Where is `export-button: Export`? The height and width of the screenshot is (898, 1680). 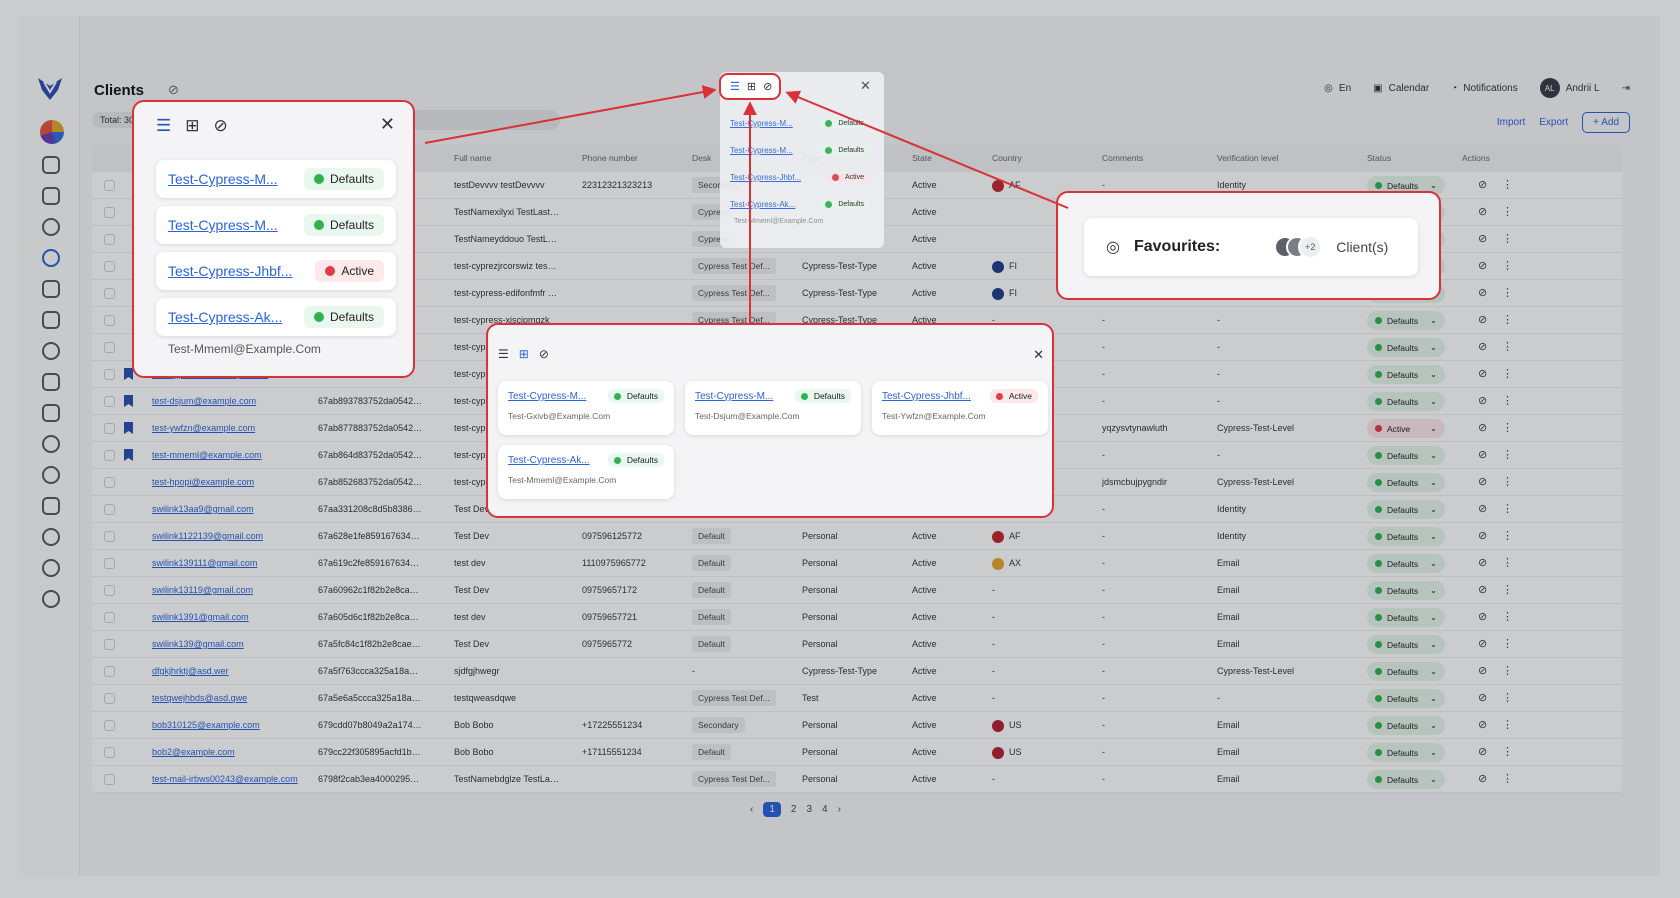 export-button: Export is located at coordinates (1553, 122).